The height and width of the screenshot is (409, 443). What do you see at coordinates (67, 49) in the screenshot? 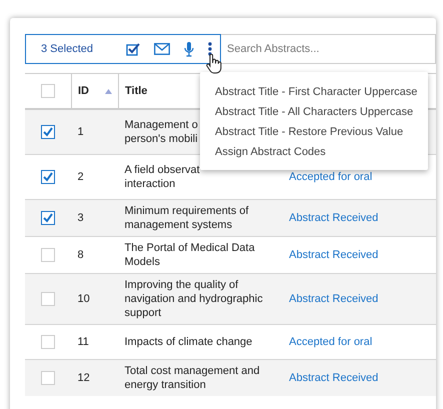
I see `selected-count: 3 Selected` at bounding box center [67, 49].